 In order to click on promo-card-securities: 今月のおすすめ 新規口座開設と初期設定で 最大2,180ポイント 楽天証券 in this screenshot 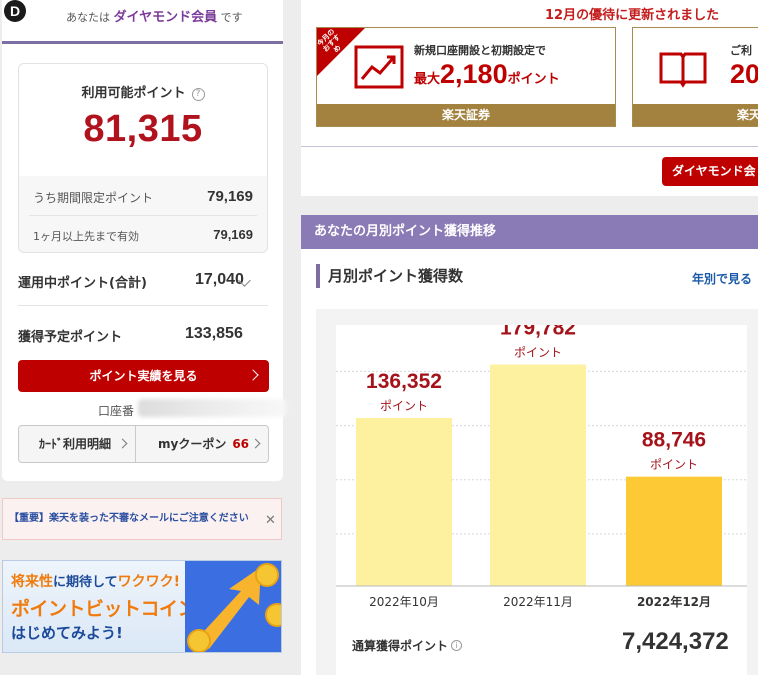, I will do `click(466, 77)`.